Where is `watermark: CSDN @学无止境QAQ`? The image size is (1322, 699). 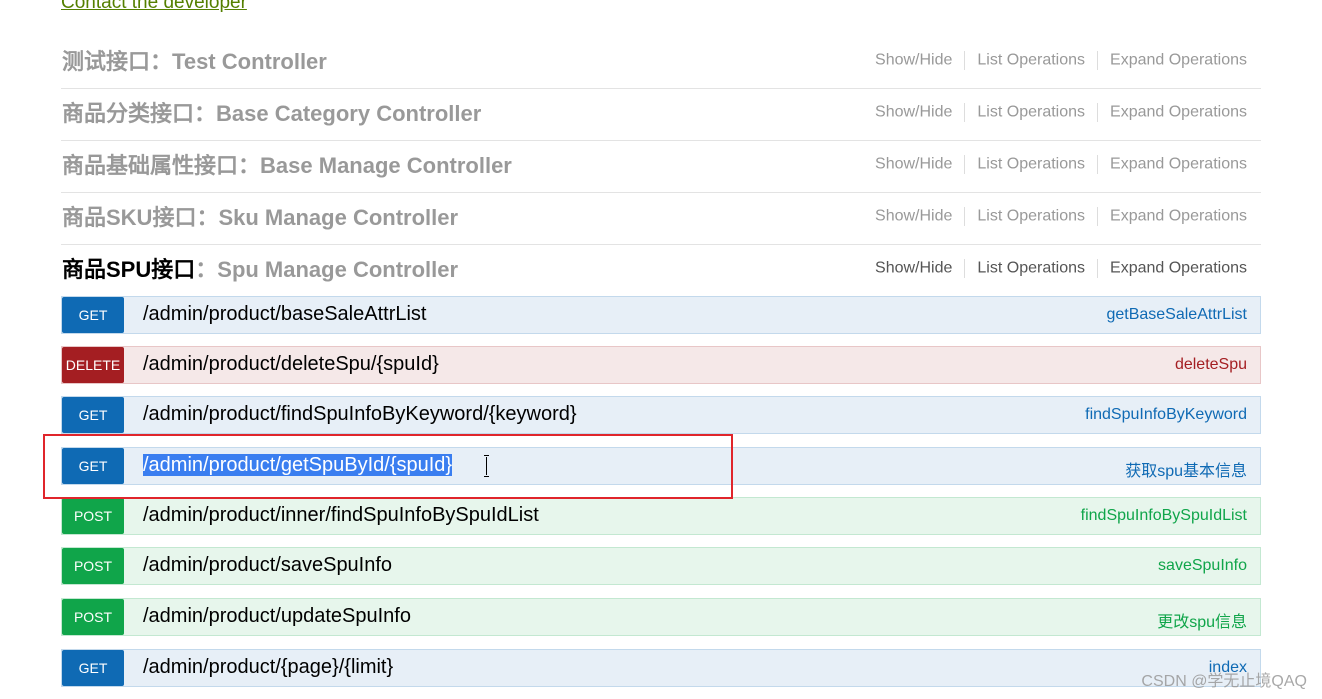 watermark: CSDN @学无止境QAQ is located at coordinates (1224, 681).